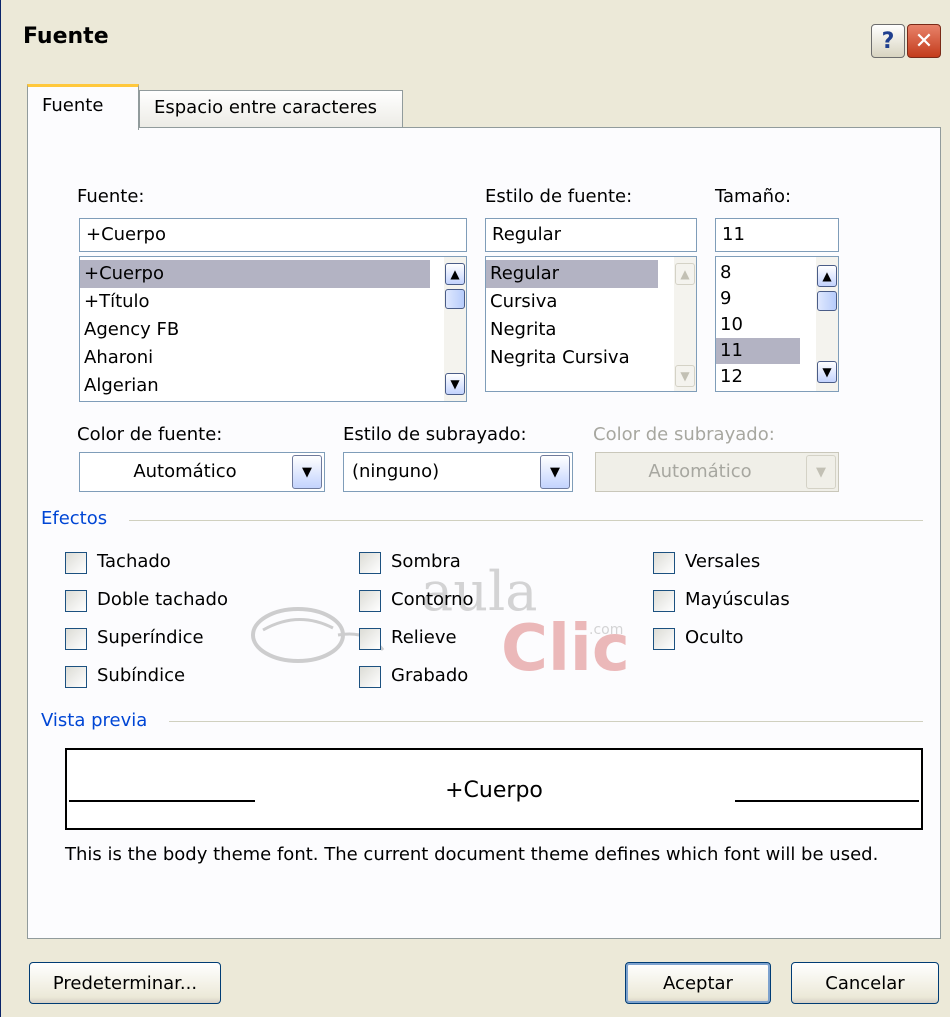 This screenshot has width=950, height=1017. I want to click on checkbox-label: Superíndice, so click(150, 637).